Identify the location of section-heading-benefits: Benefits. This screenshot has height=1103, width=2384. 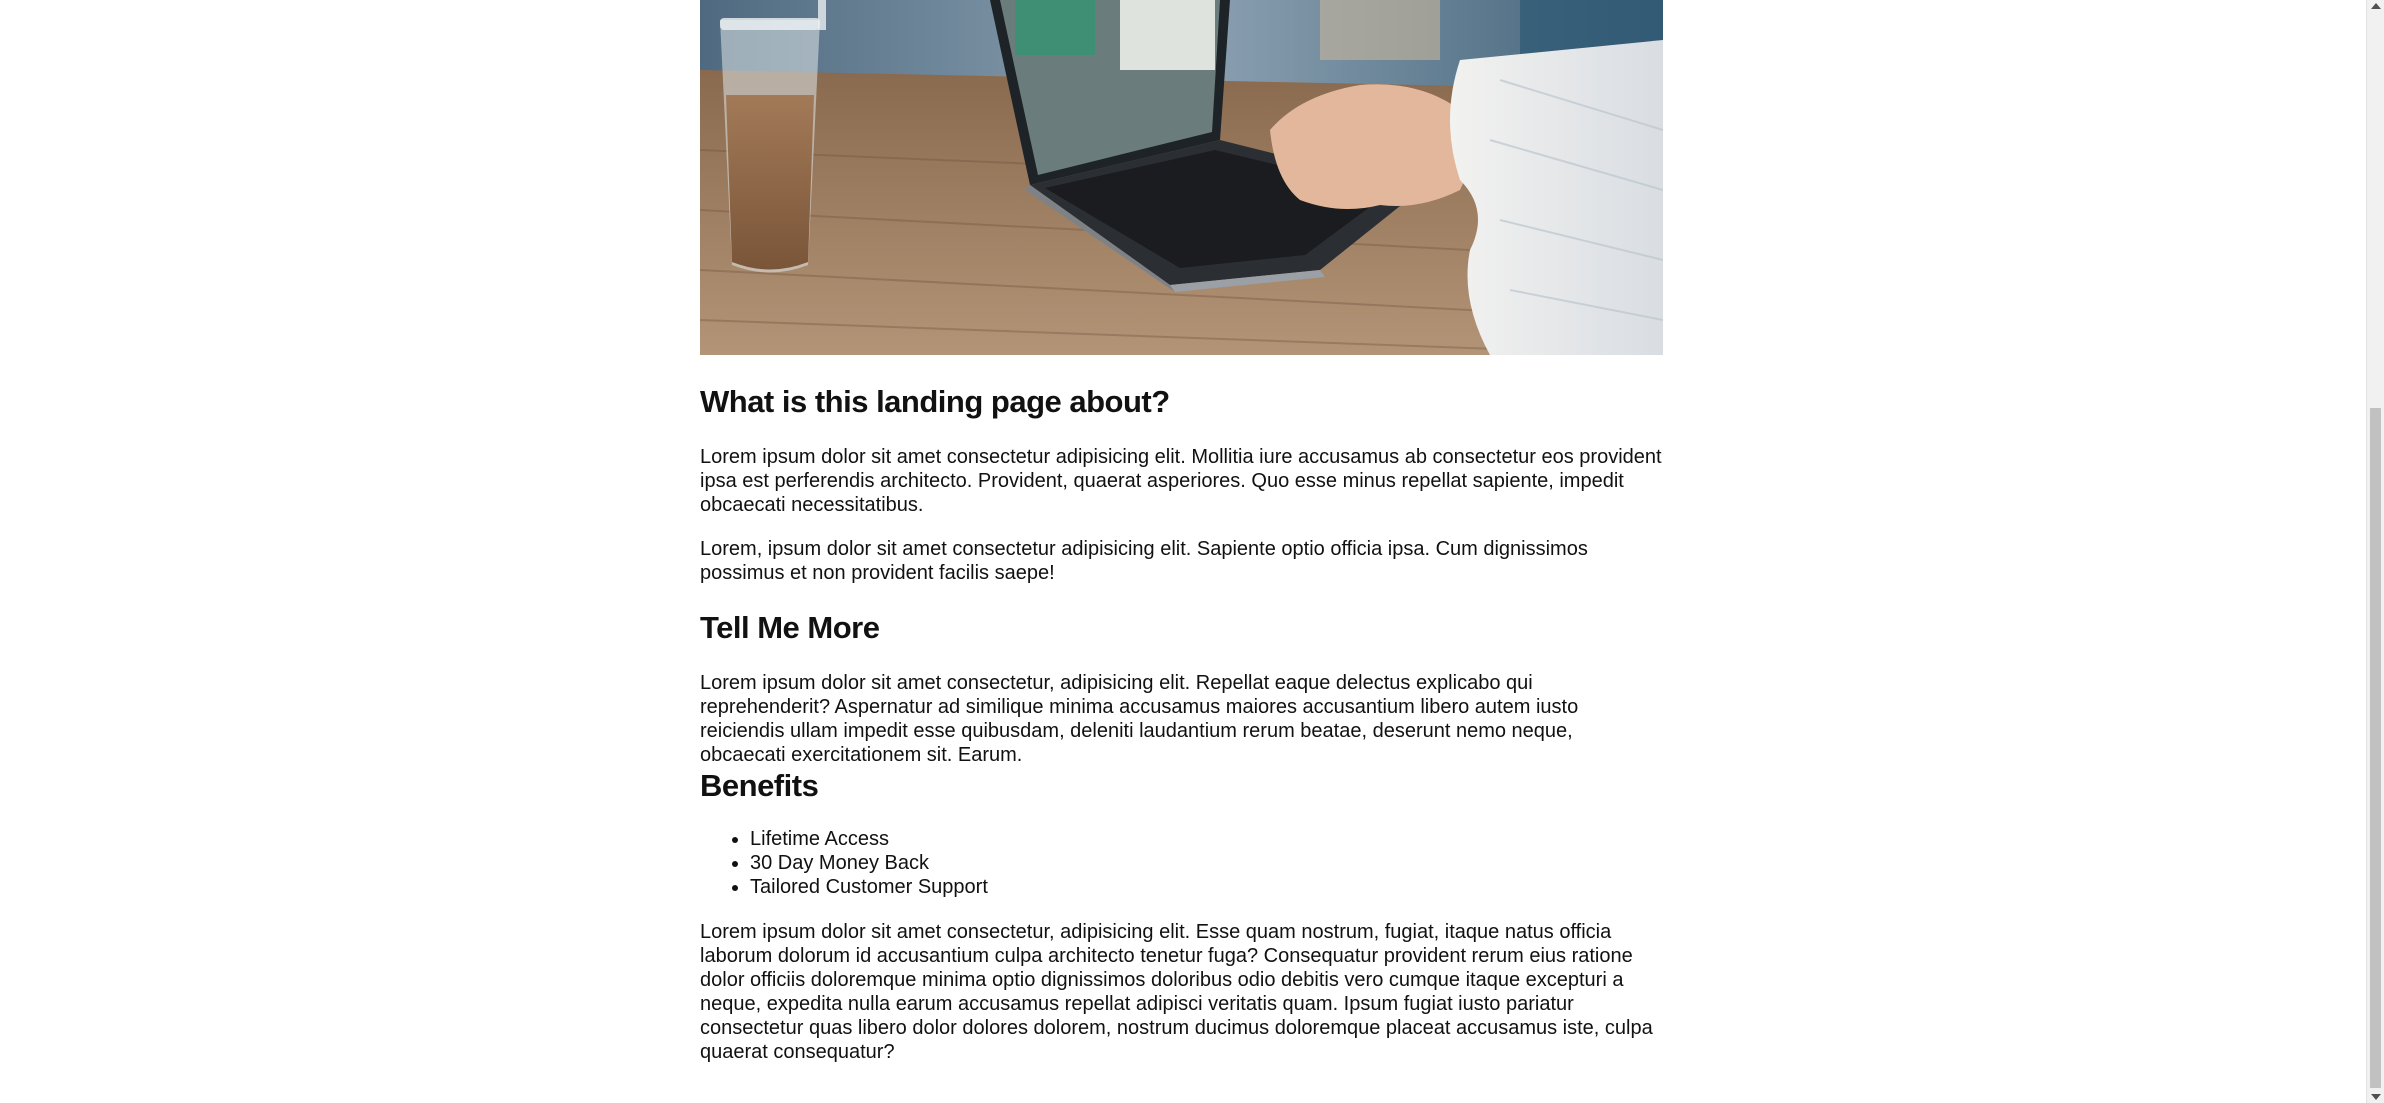
(759, 785).